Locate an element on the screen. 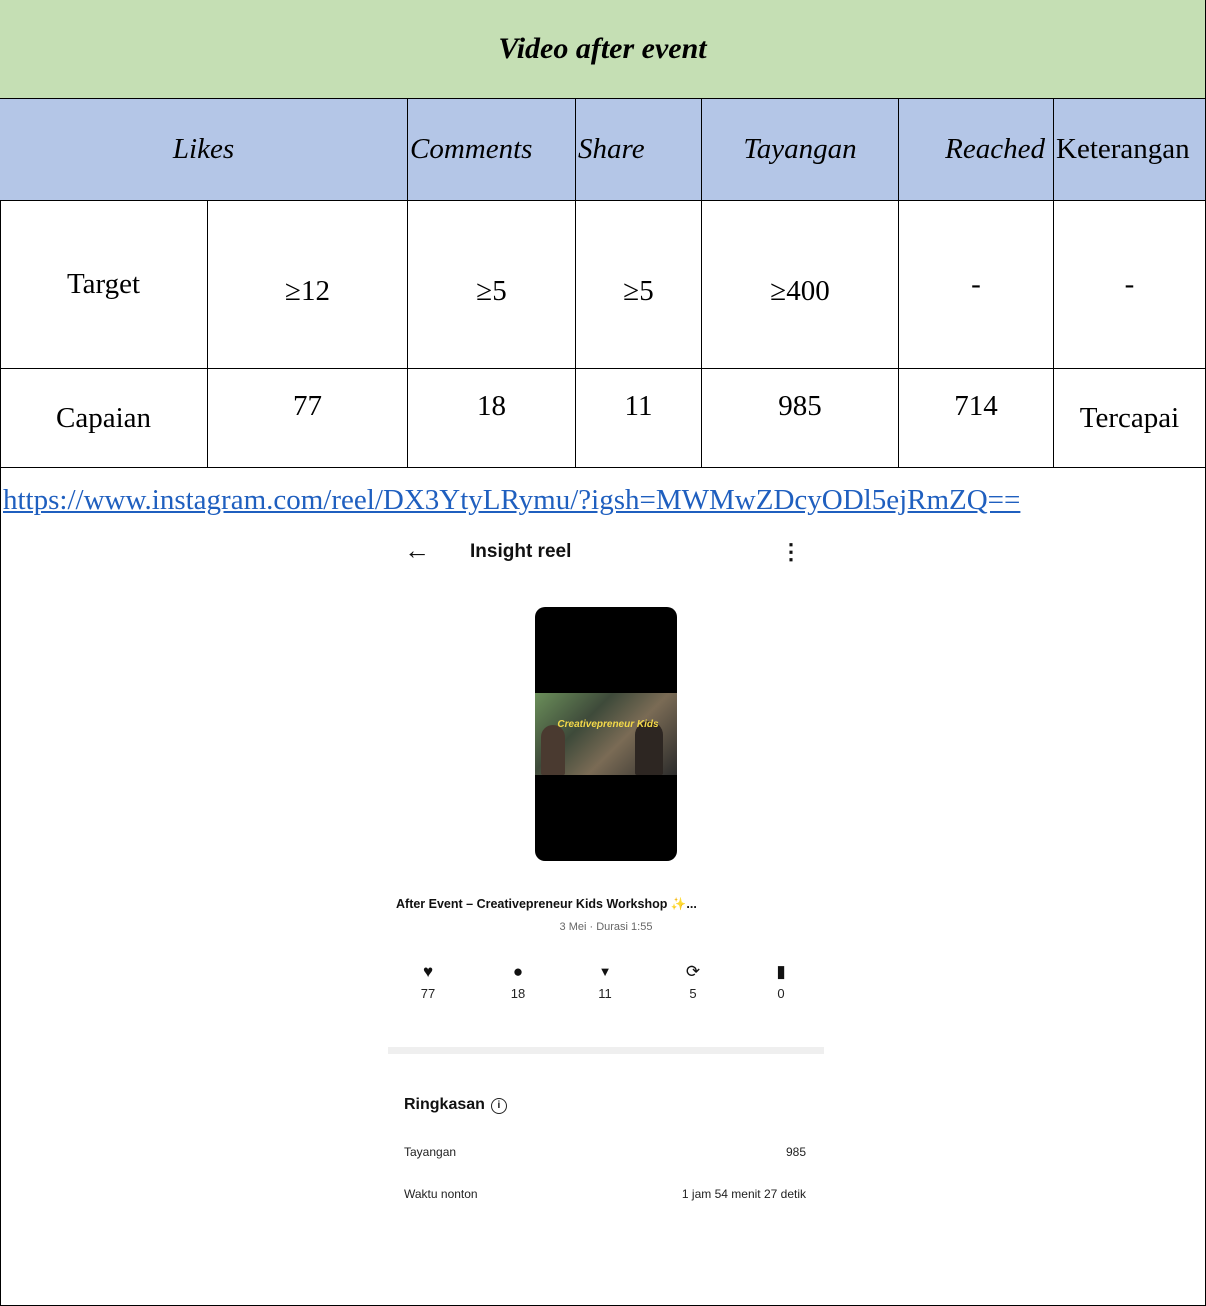 This screenshot has height=1306, width=1206. target-keterangan: - is located at coordinates (1129, 285).